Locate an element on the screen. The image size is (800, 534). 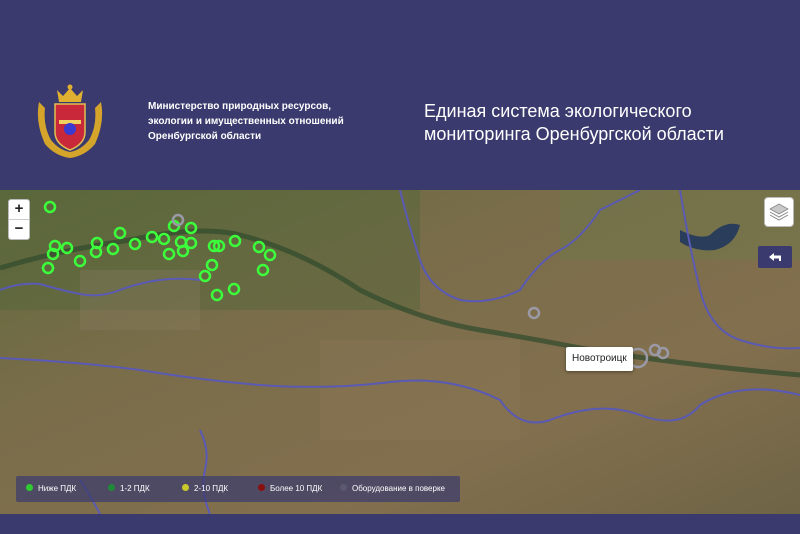
legend-item: Оборудование в поверке is located at coordinates (392, 489).